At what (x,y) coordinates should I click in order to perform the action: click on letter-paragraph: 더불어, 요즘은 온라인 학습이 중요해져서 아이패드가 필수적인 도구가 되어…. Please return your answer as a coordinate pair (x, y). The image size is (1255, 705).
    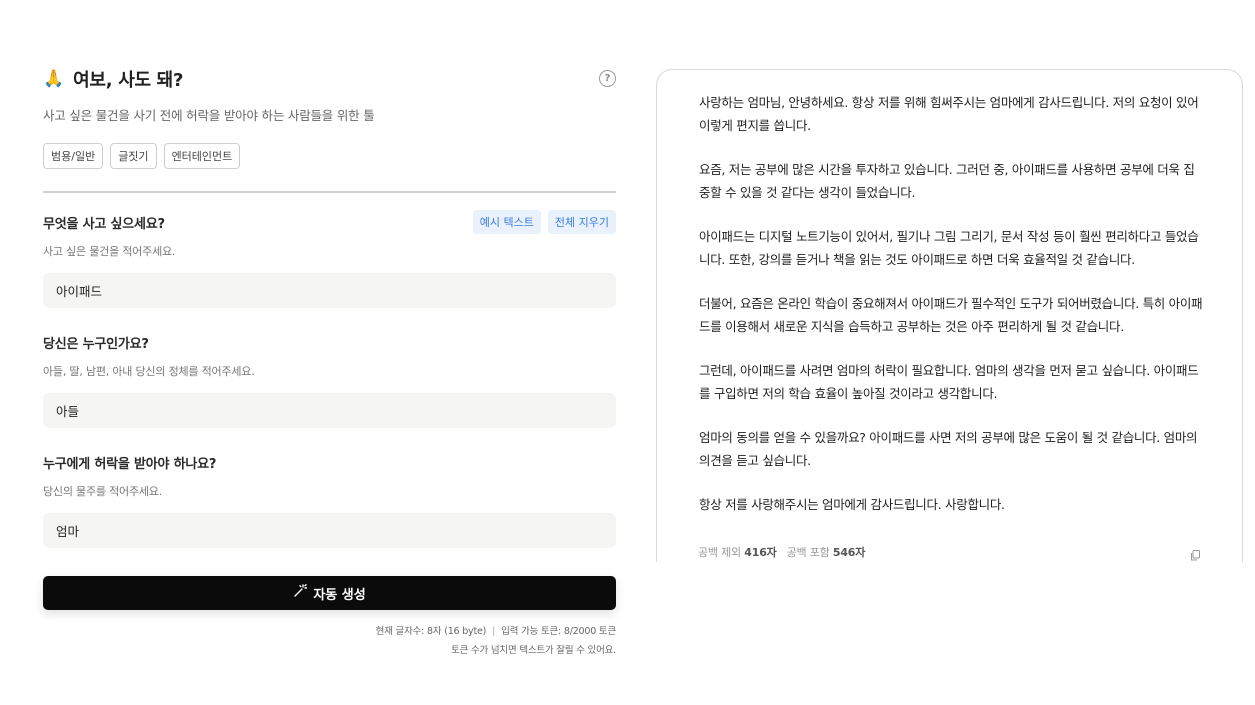
    Looking at the image, I should click on (951, 315).